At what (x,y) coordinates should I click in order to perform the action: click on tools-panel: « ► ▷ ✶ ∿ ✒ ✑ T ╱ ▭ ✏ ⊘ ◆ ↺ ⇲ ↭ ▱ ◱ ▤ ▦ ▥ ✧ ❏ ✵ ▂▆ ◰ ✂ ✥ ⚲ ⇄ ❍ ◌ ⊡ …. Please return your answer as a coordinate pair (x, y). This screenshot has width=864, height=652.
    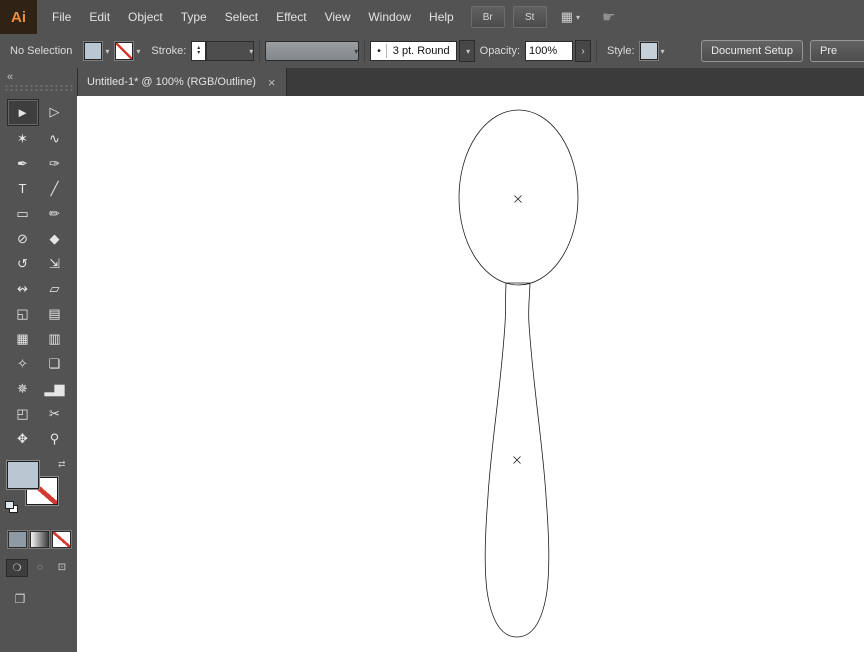
    Looking at the image, I should click on (39, 360).